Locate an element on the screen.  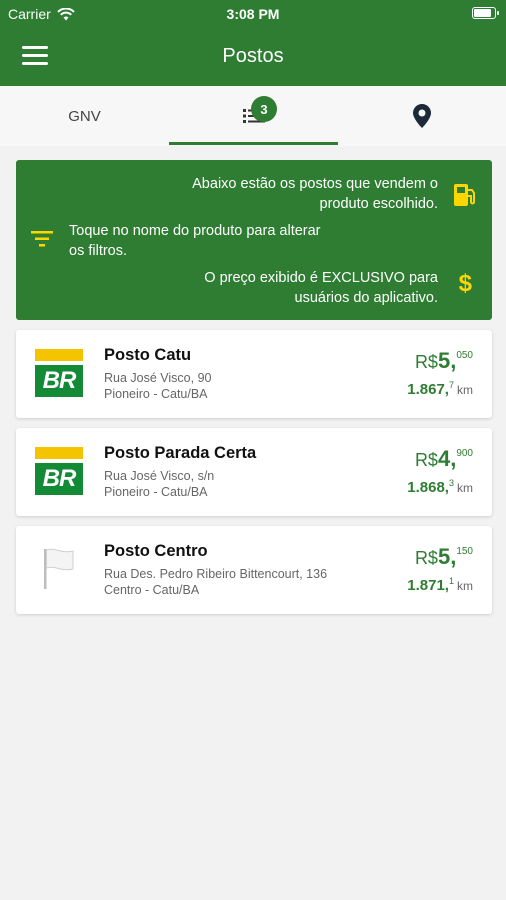
fuel-pump-icon is located at coordinates (464, 195).